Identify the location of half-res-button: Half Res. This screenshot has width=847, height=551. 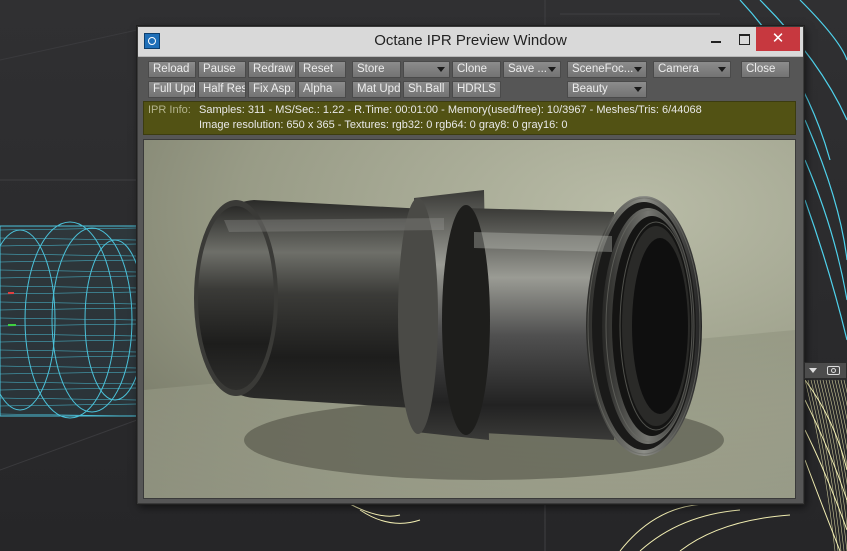
(222, 89).